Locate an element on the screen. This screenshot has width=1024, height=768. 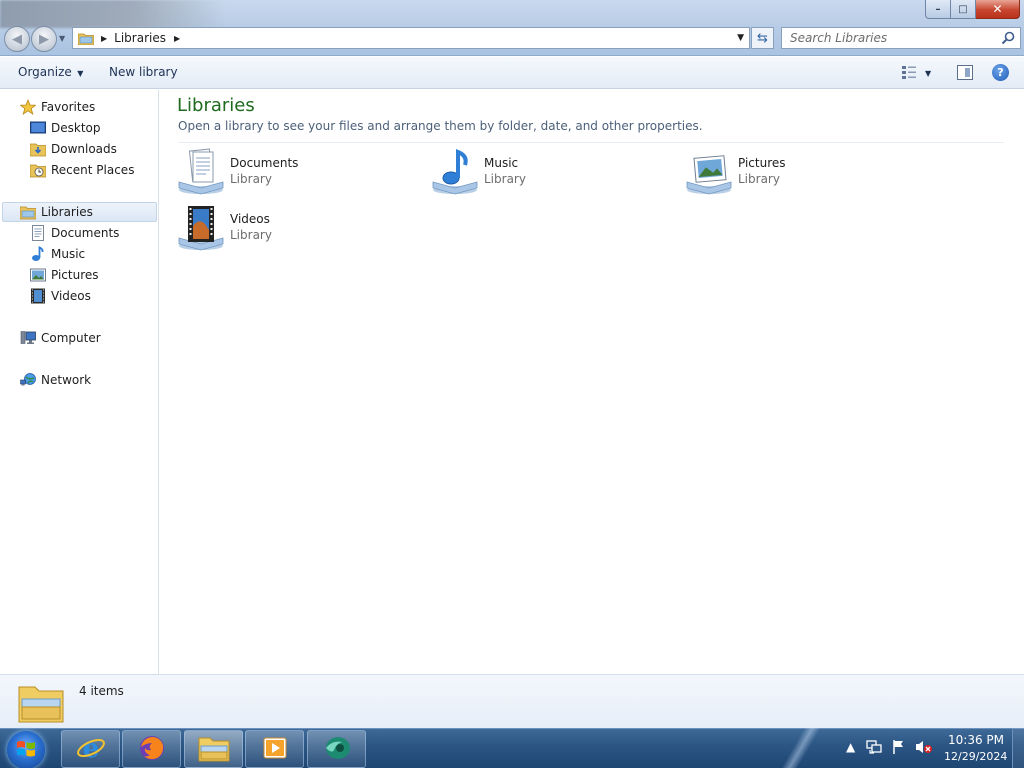
change-view-button: ▼ is located at coordinates (916, 73).